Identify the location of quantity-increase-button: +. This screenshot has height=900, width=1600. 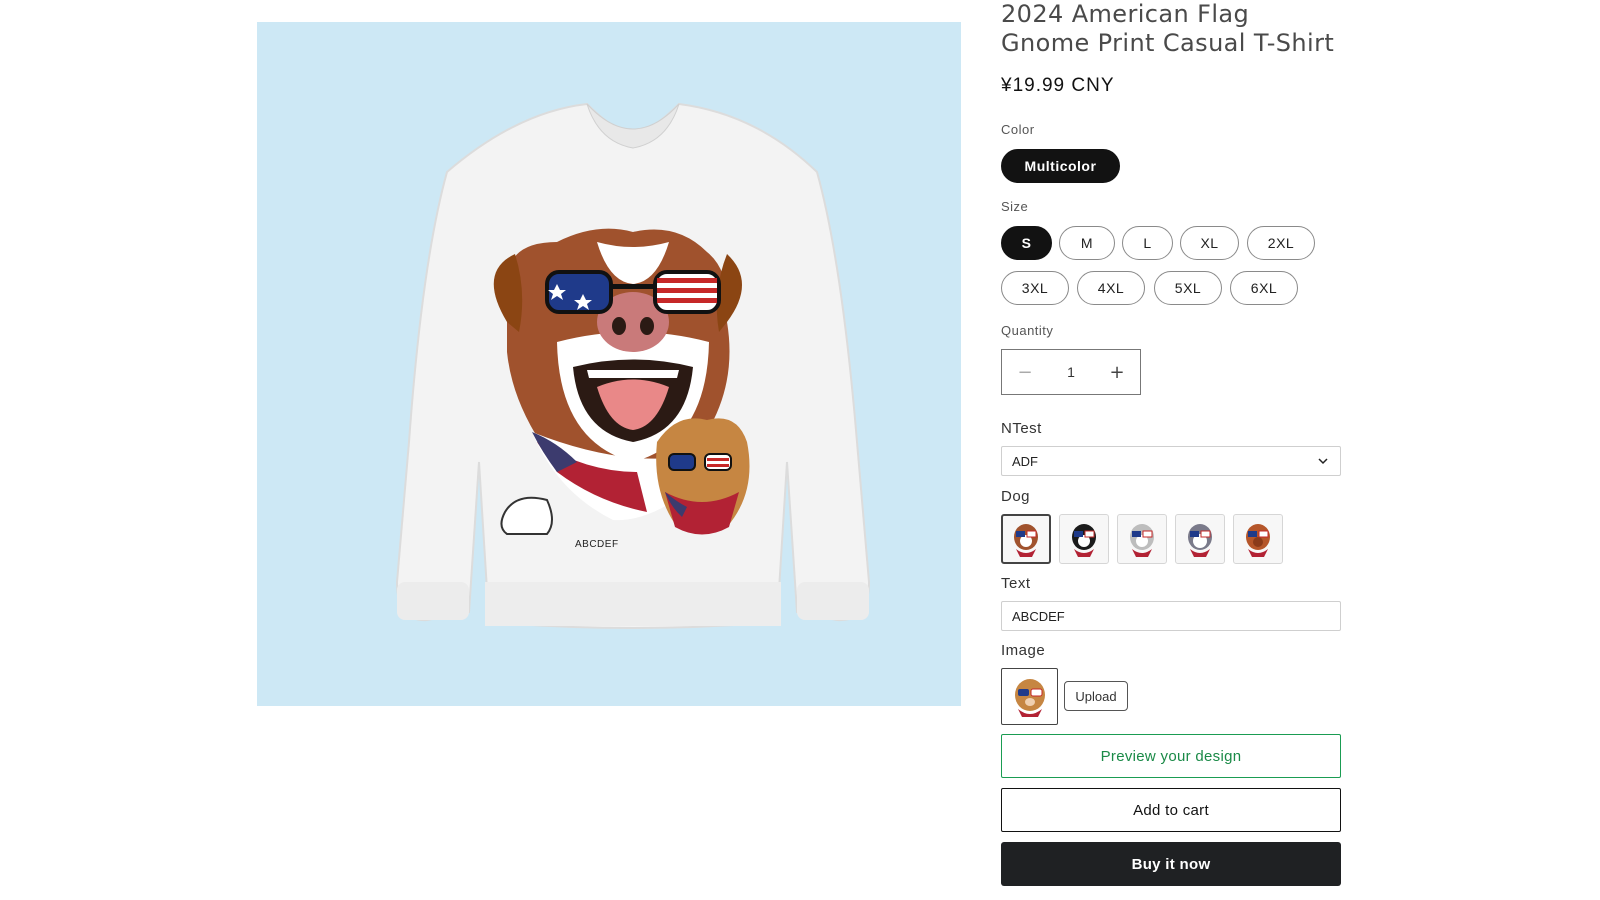
(1117, 372).